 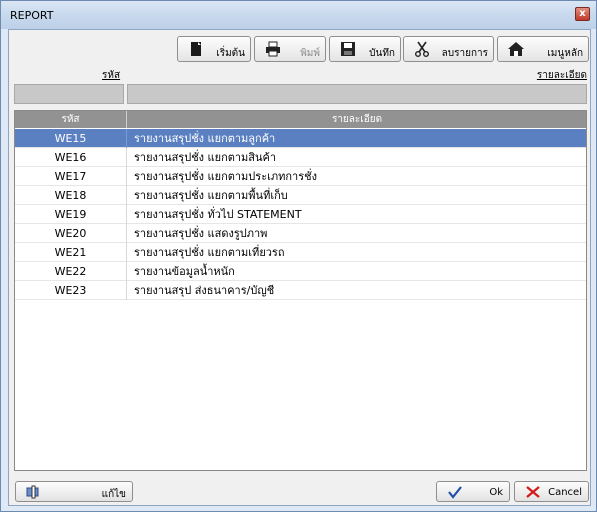 I want to click on cancel-label: Cancel, so click(x=565, y=492).